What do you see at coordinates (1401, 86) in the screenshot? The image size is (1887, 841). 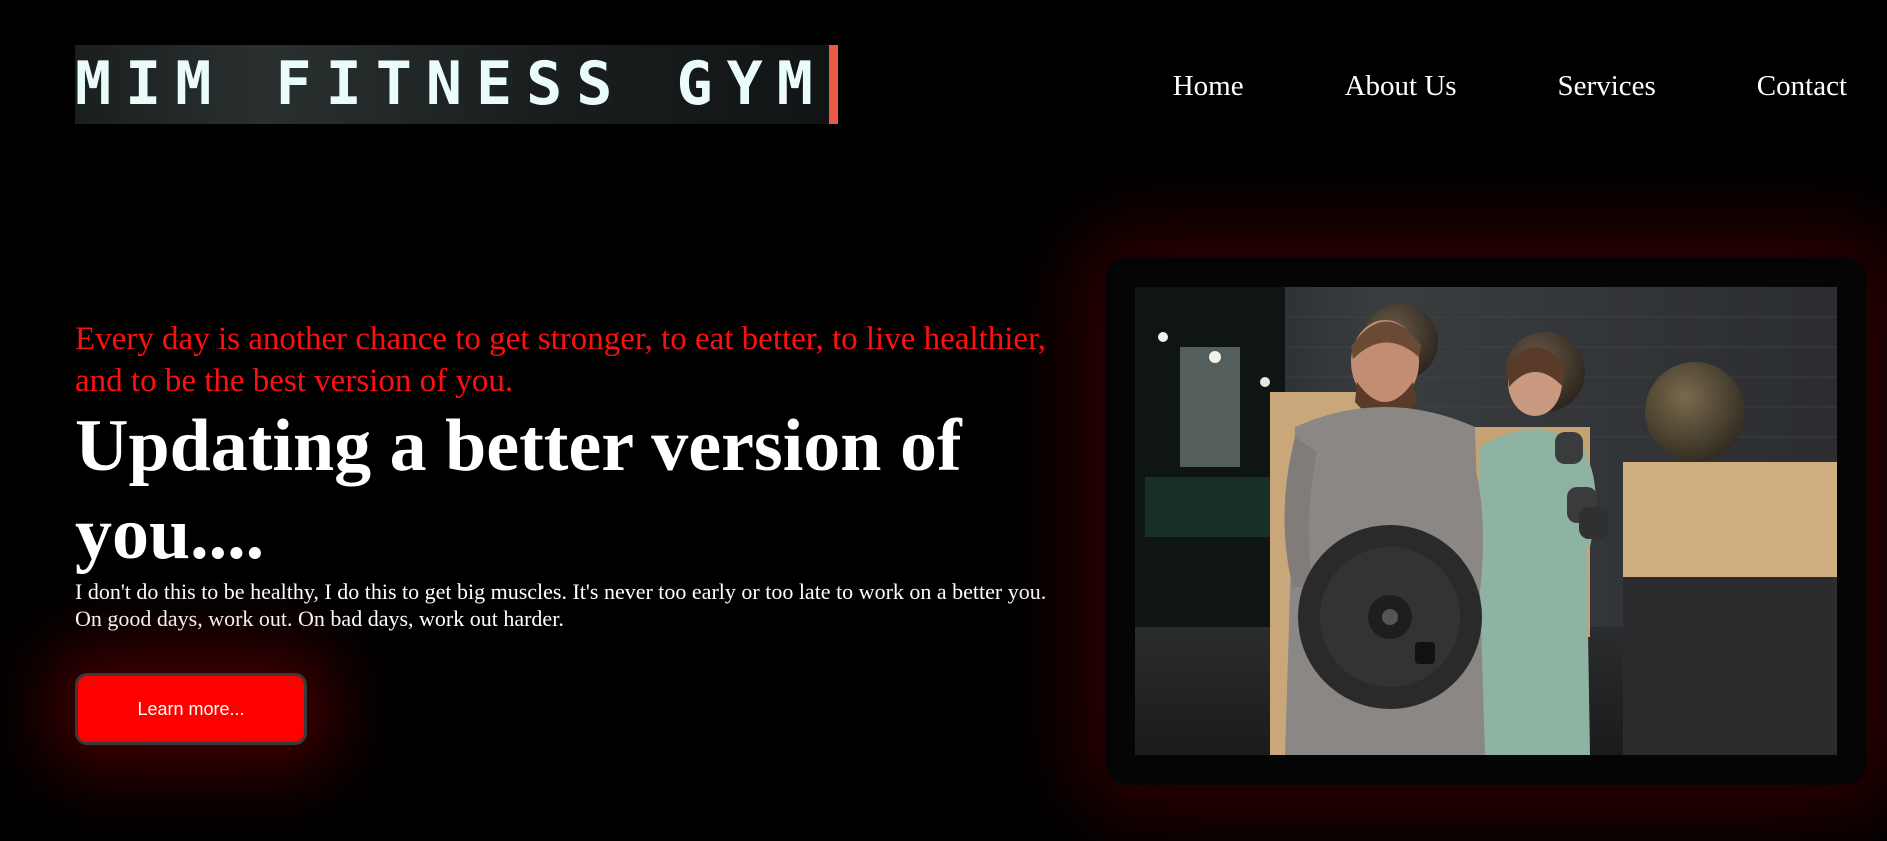 I see `nav-about-link: About Us` at bounding box center [1401, 86].